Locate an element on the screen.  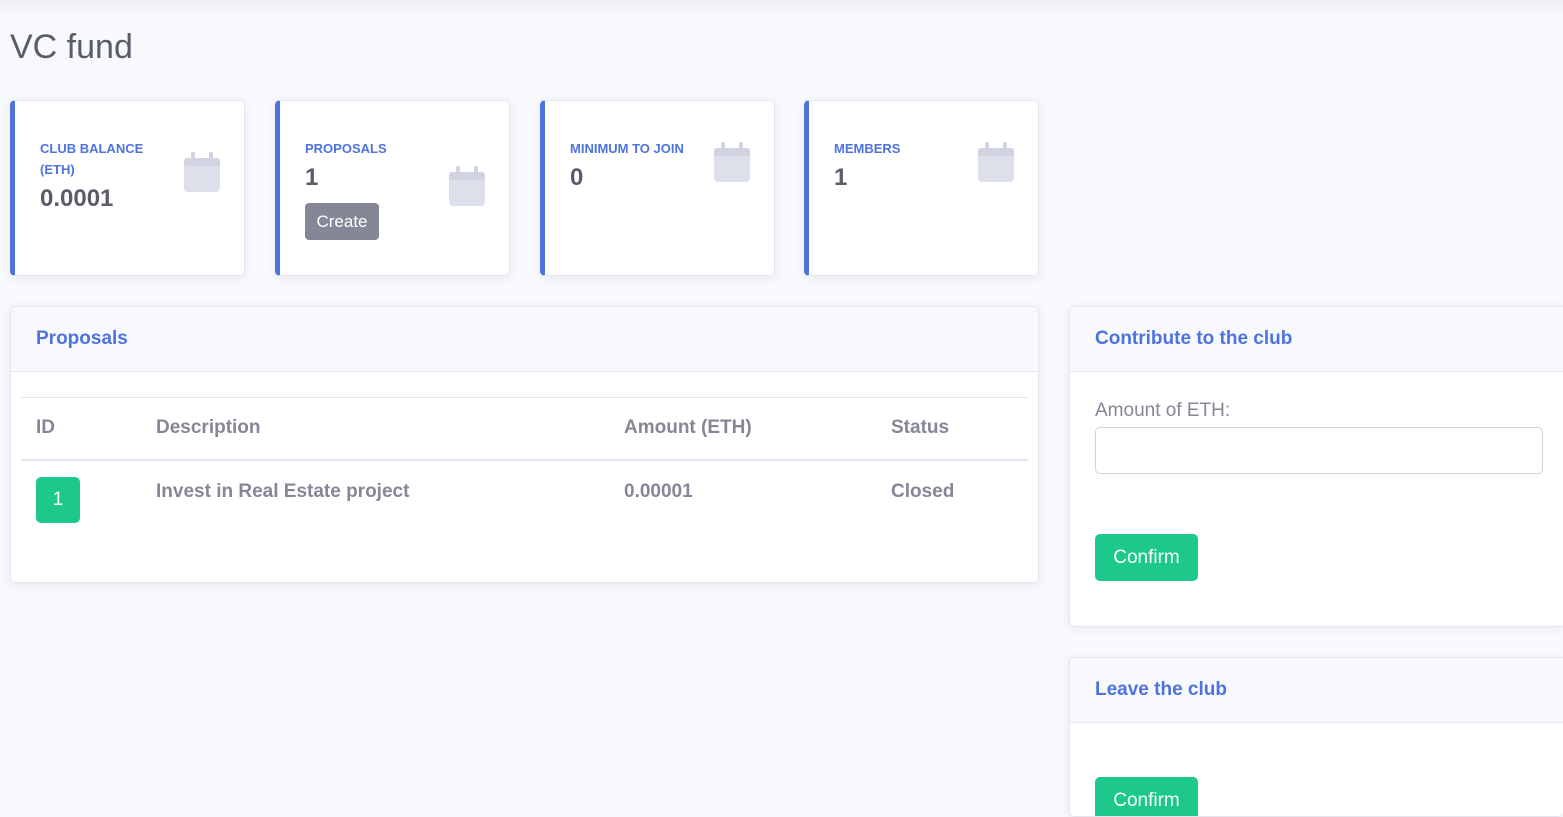
stat-label: Proposals is located at coordinates (346, 148).